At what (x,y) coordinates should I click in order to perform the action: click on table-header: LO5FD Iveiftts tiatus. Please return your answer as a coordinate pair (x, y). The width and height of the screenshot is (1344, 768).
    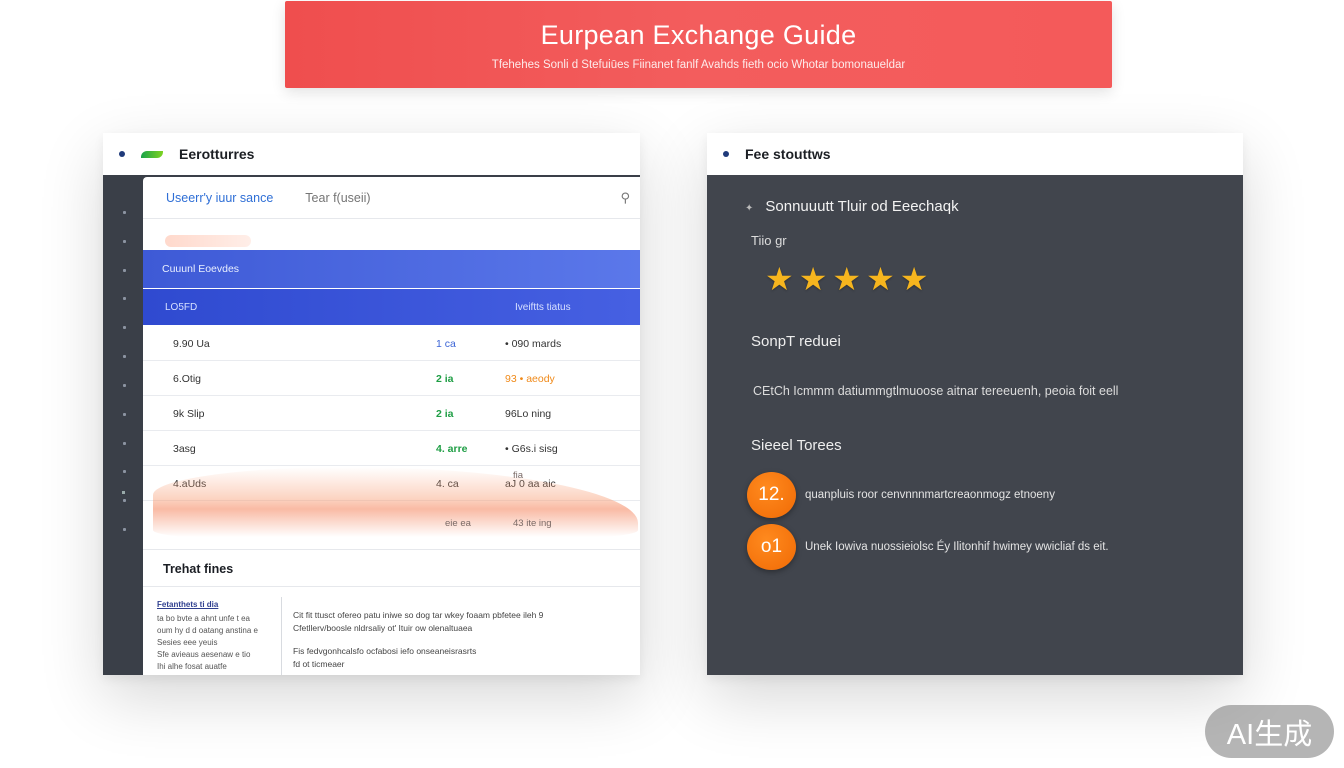
    Looking at the image, I should click on (391, 307).